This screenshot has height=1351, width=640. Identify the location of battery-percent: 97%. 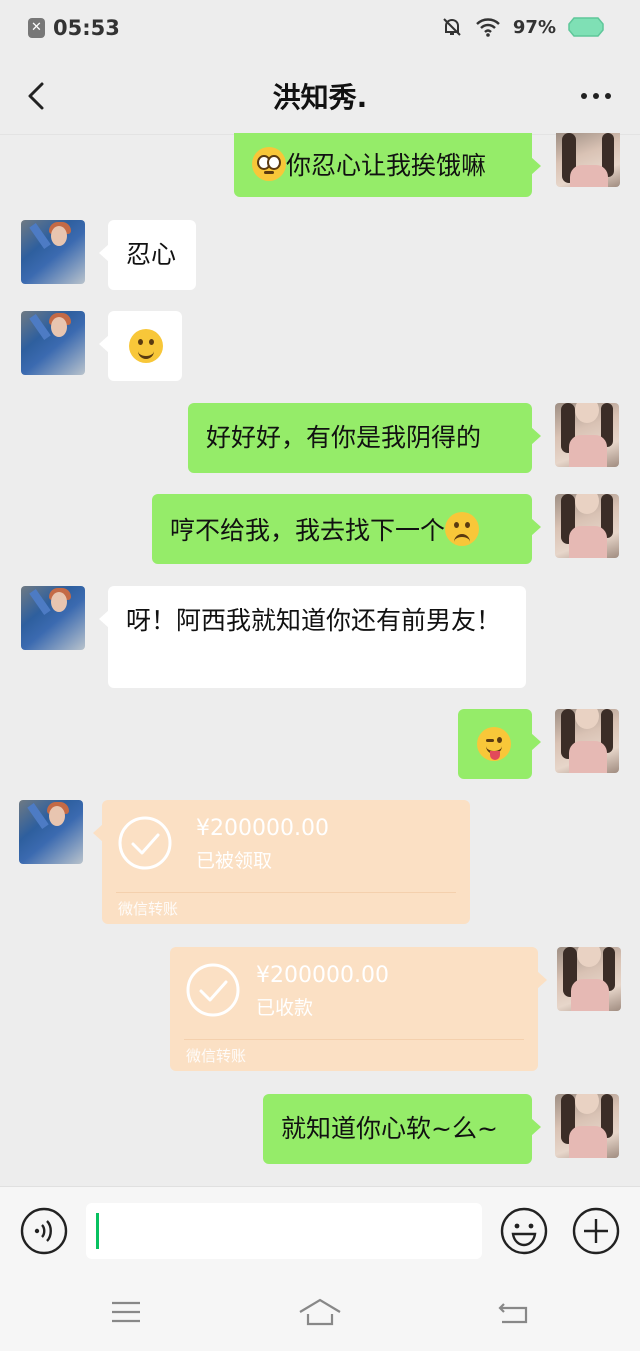
(534, 27).